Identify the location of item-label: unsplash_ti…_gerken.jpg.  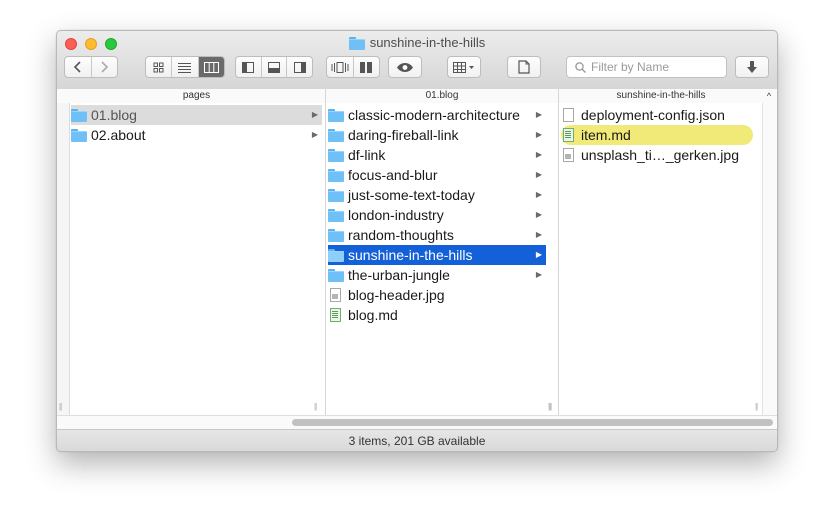
(660, 155).